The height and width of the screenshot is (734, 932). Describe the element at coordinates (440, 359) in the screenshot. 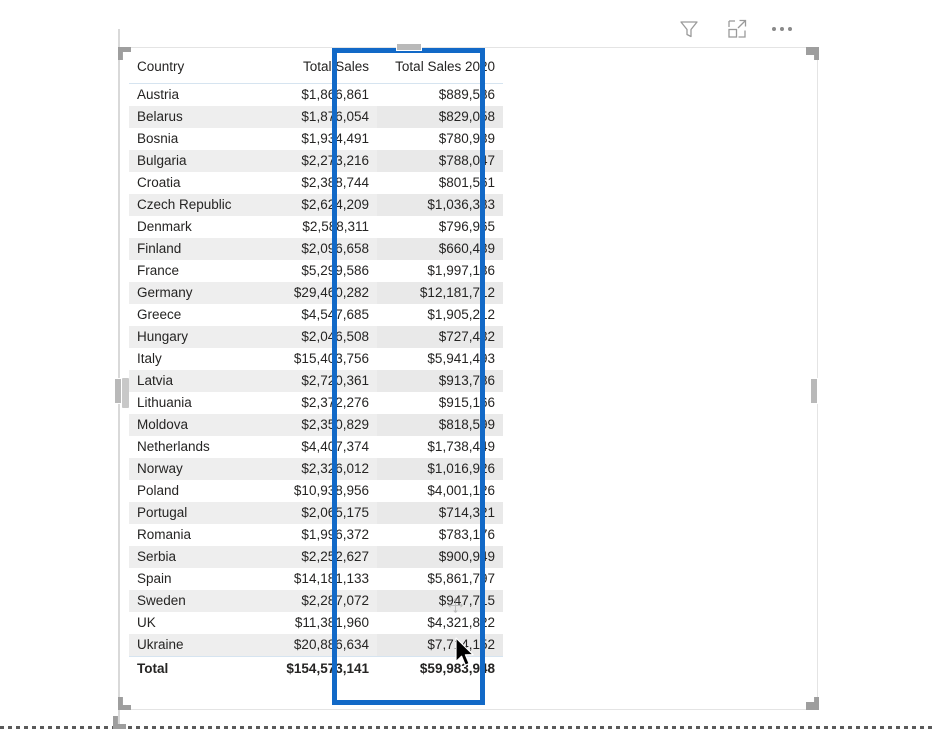

I see `cell-total-sales-2020: $5,941,493` at that location.